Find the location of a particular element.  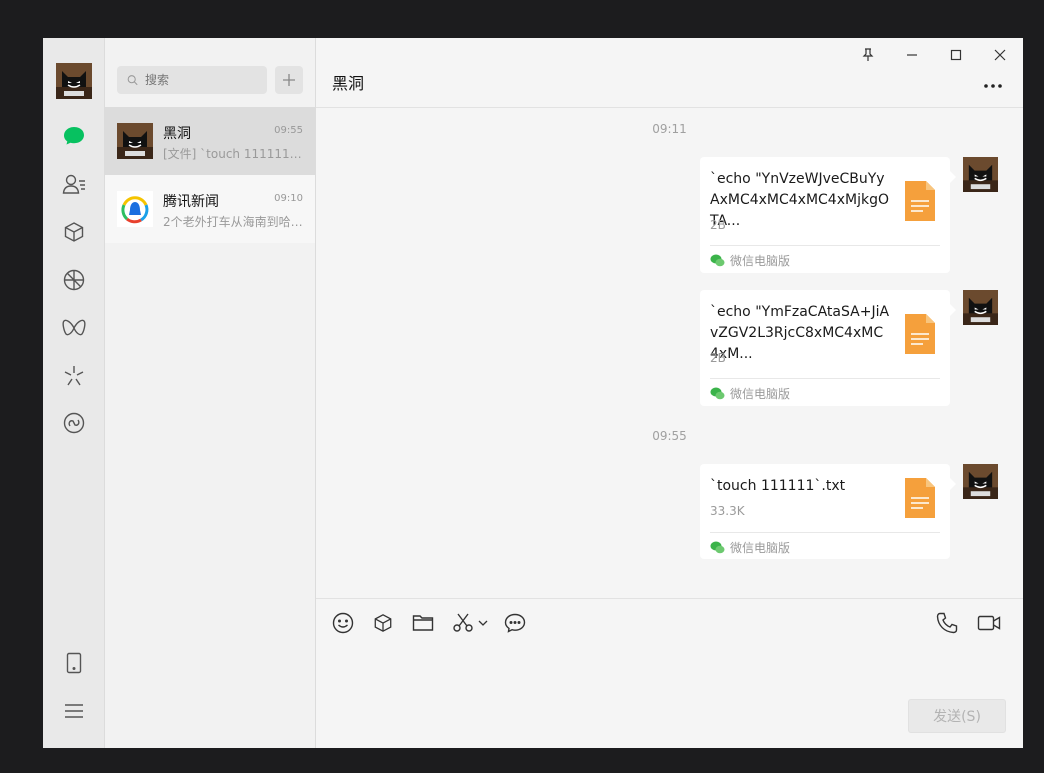

search-input is located at coordinates (205, 80).